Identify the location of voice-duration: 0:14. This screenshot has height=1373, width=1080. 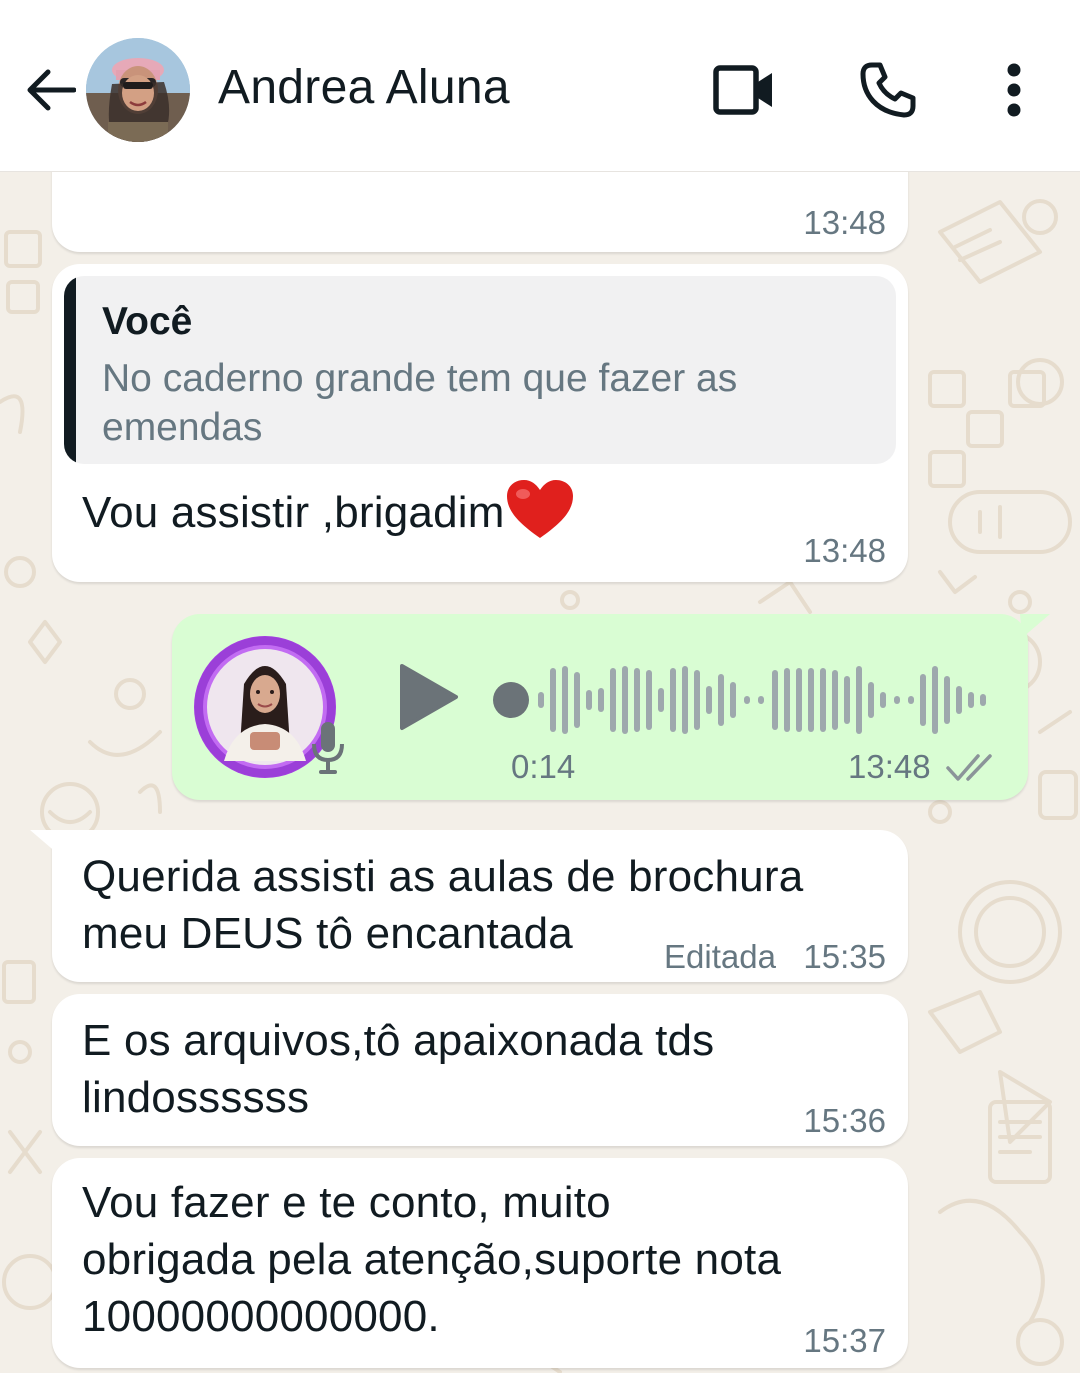
(543, 766).